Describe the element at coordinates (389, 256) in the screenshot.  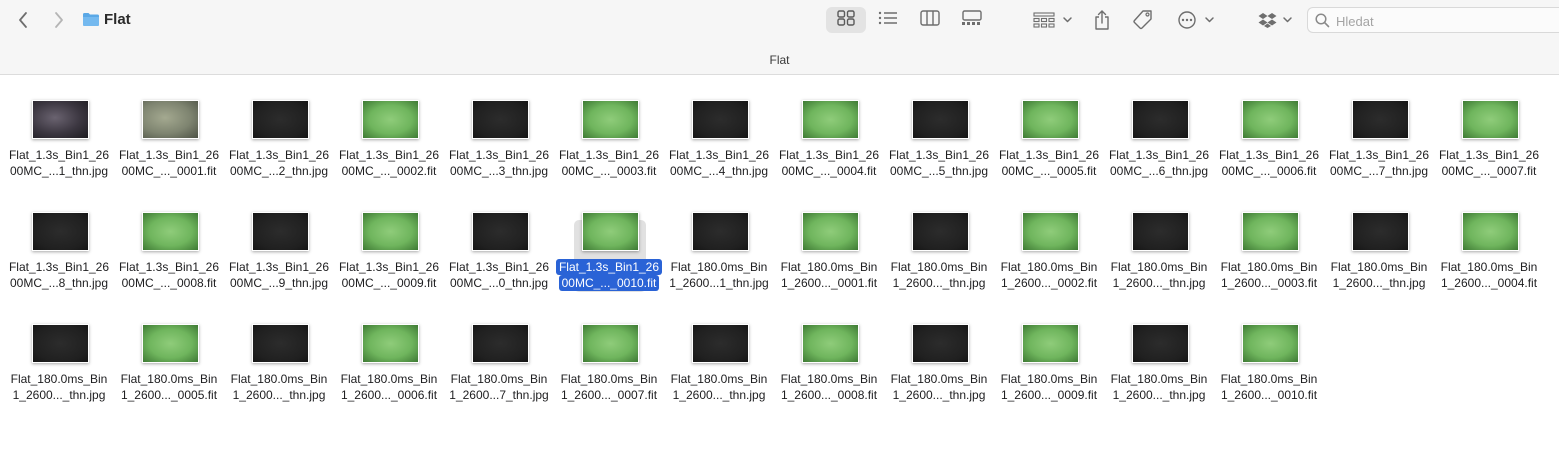
I see `file-item: Flat_1.3s_Bin1_26 00MC_..._0009.fit` at that location.